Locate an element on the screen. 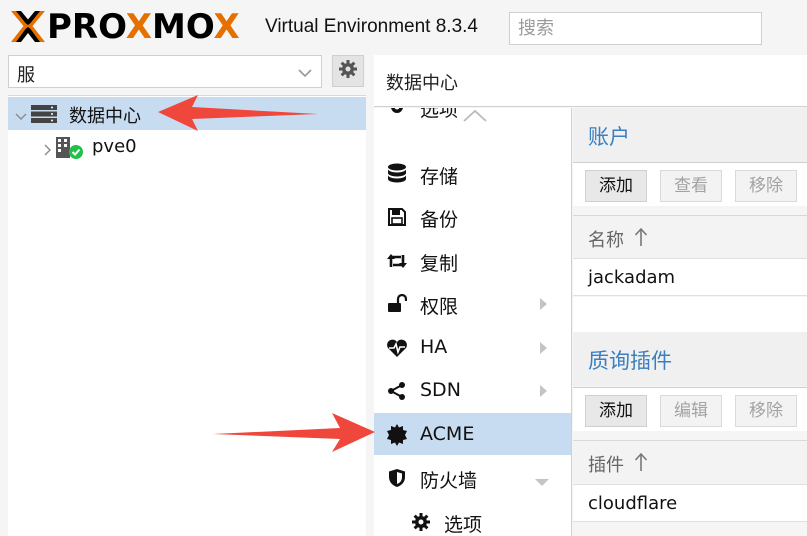 This screenshot has width=807, height=536. nav-item-permissions: 权限 is located at coordinates (472, 303).